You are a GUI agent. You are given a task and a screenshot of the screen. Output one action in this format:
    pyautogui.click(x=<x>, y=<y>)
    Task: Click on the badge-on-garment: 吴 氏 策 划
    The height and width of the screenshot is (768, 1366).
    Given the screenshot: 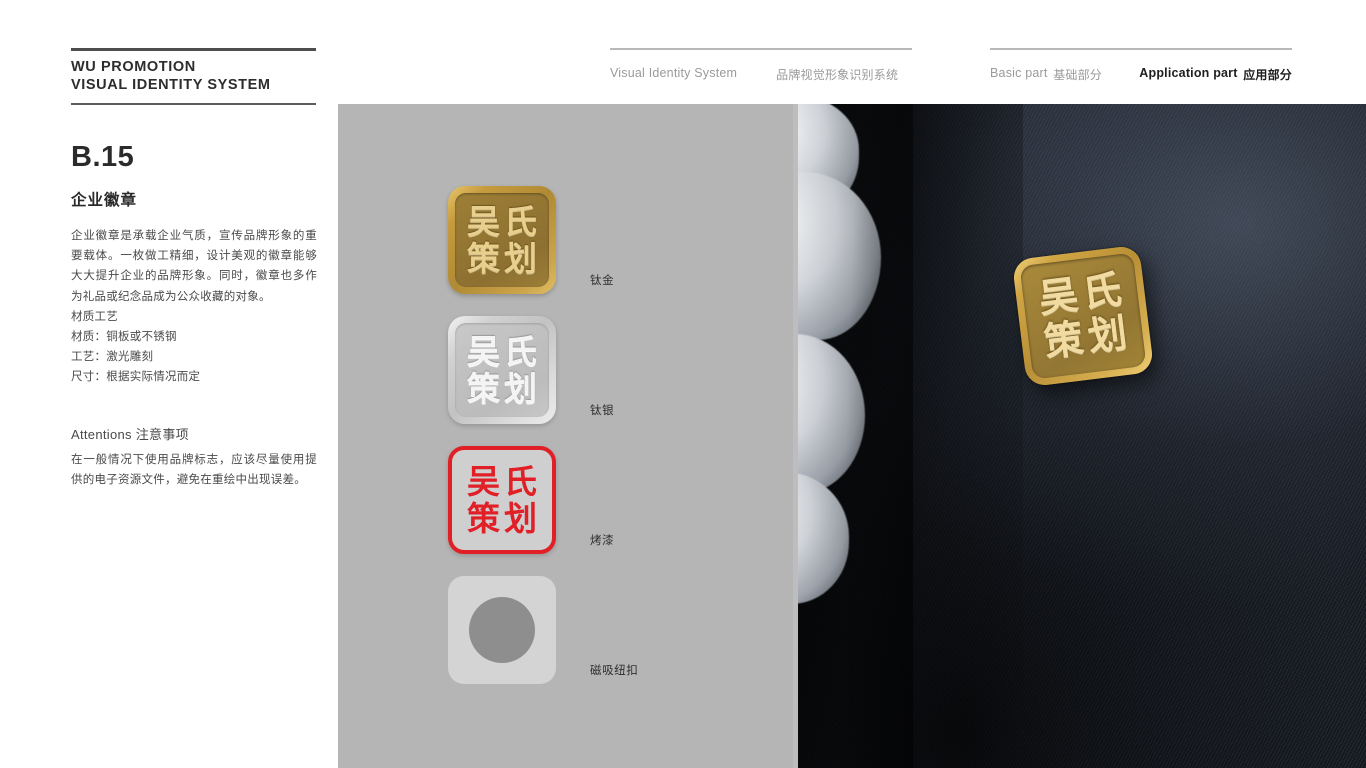 What is the action you would take?
    pyautogui.click(x=1083, y=316)
    